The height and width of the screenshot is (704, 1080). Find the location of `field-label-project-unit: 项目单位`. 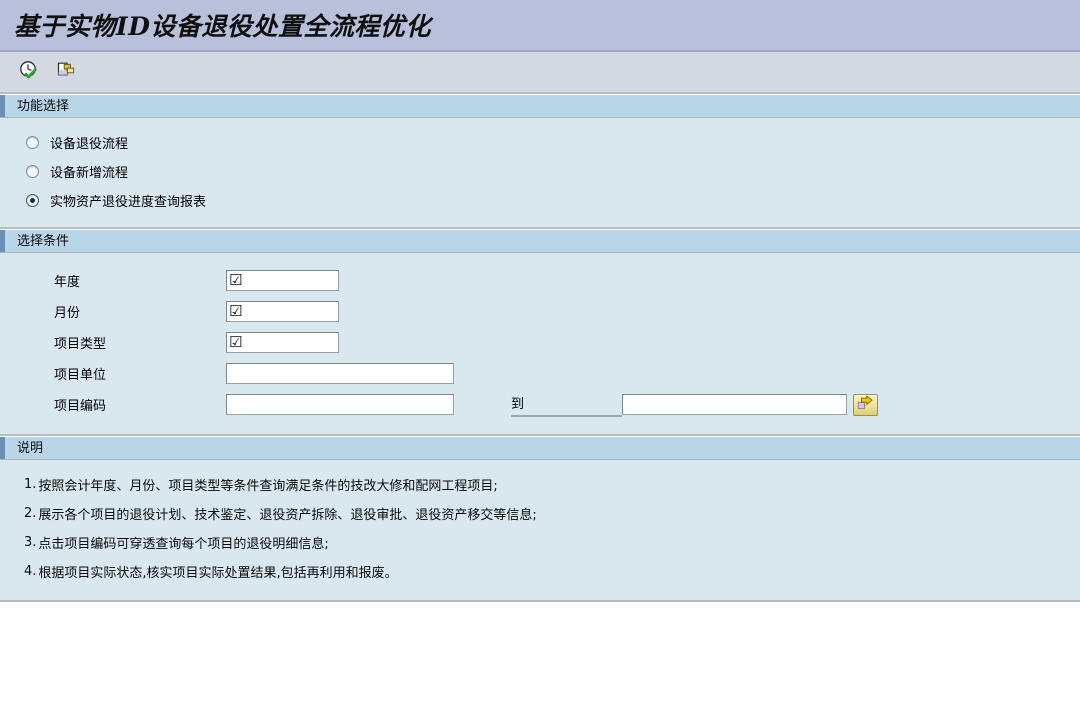

field-label-project-unit: 项目单位 is located at coordinates (80, 375).